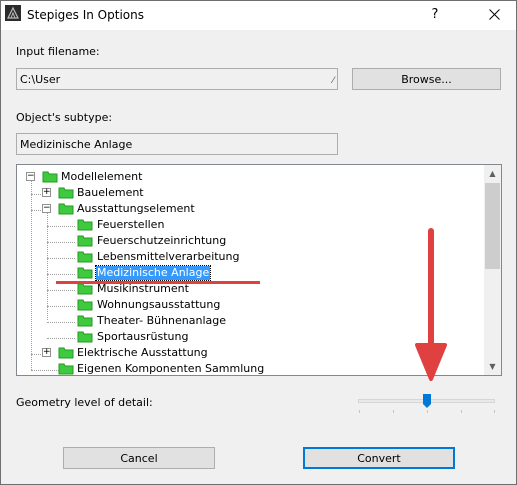 This screenshot has height=485, width=517. I want to click on tree-node-label: Eigenen Komponenten Sammlung, so click(171, 368).